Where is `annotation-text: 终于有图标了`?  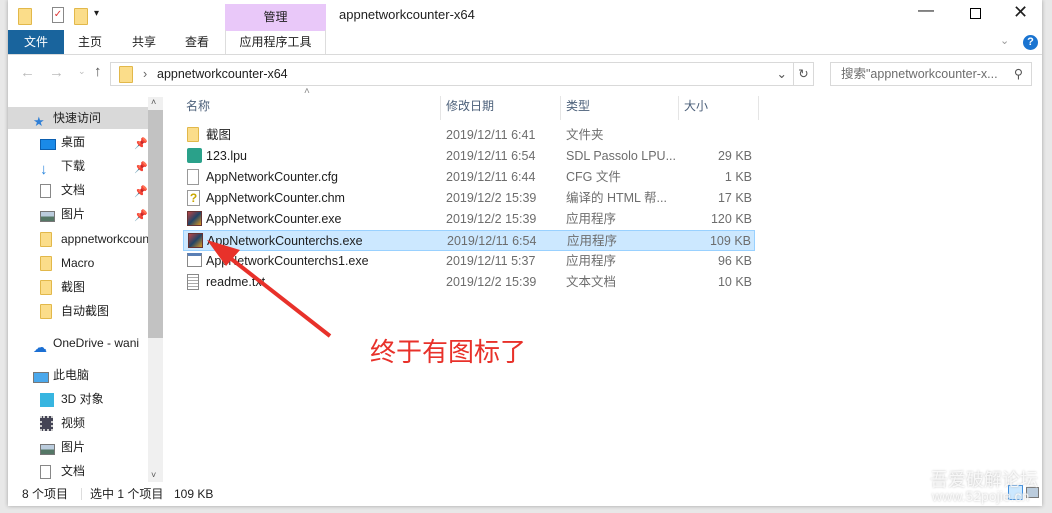
annotation-text: 终于有图标了 is located at coordinates (448, 352).